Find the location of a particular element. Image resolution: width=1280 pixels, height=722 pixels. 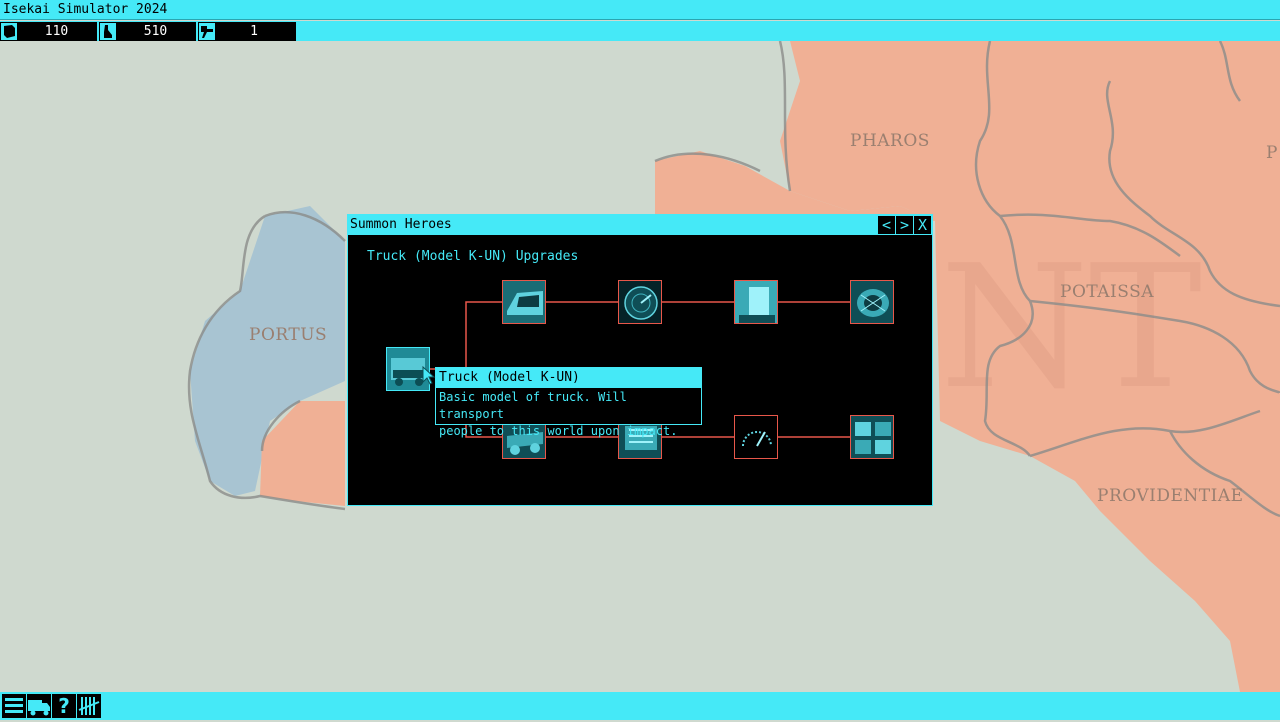

resource-person: 510 is located at coordinates (148, 31).